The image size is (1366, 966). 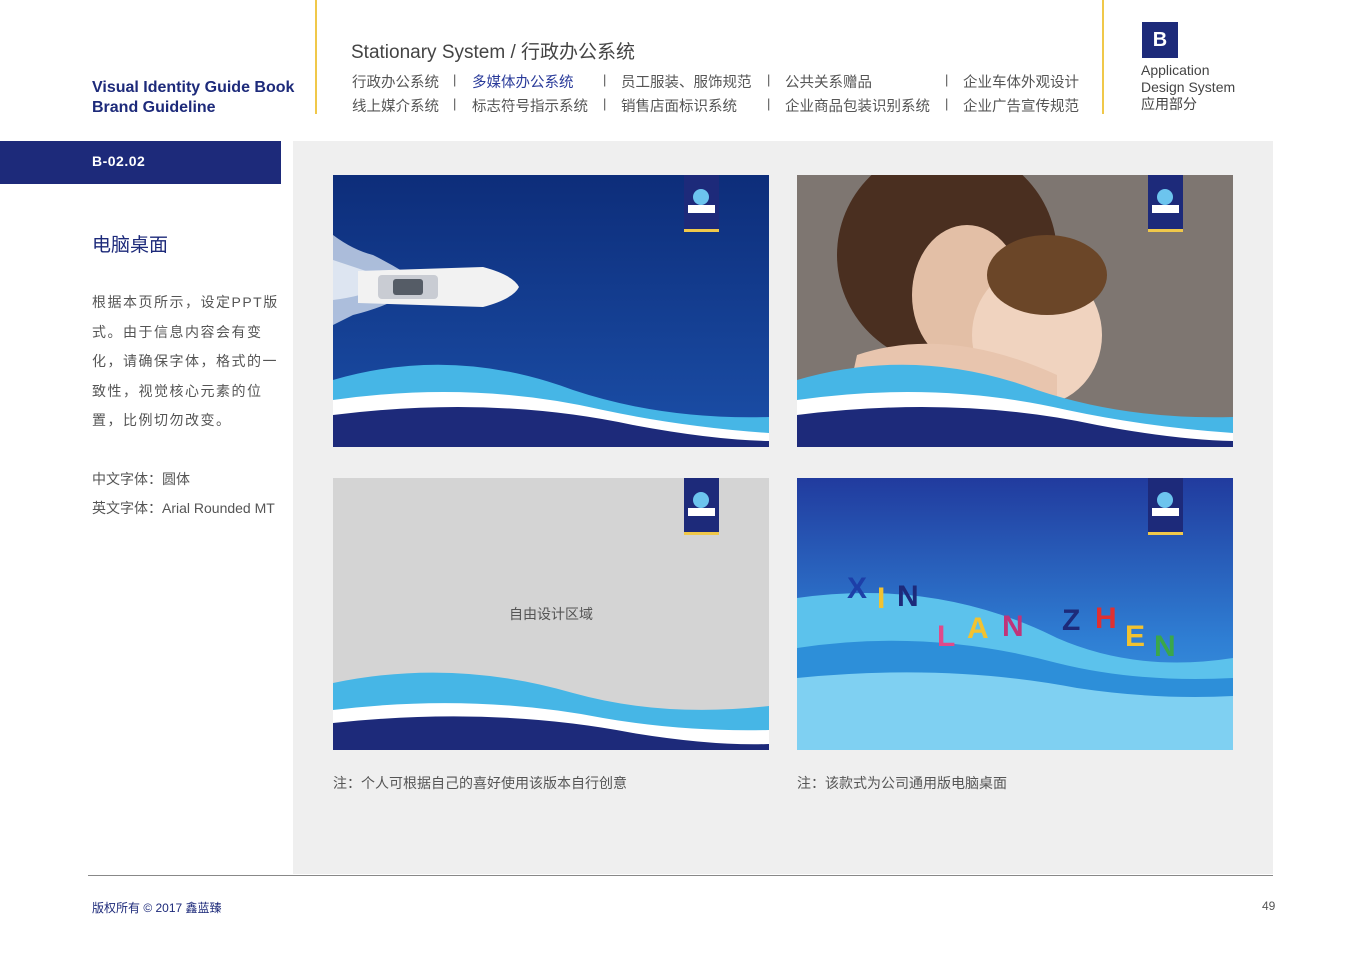 I want to click on note-right: 注：该款式为公司通用版电脑桌面, so click(x=902, y=783).